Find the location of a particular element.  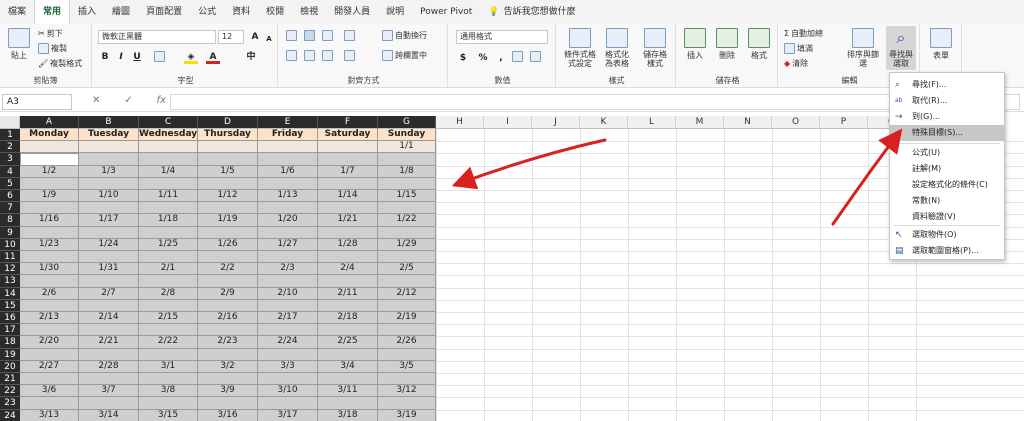

arrow-to-menu-item is located at coordinates (867, 177).